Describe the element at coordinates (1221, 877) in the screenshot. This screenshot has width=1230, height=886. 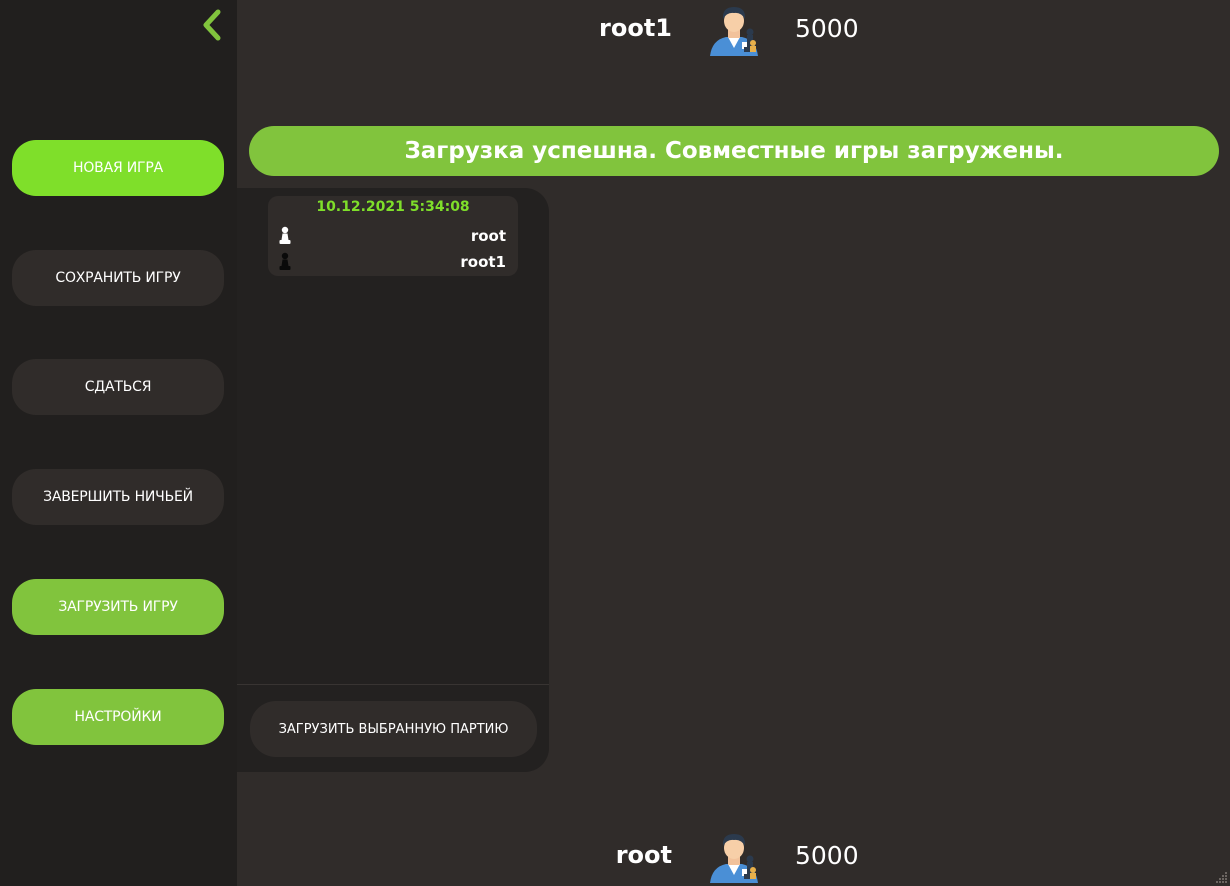
I see `resize-grip-icon` at that location.